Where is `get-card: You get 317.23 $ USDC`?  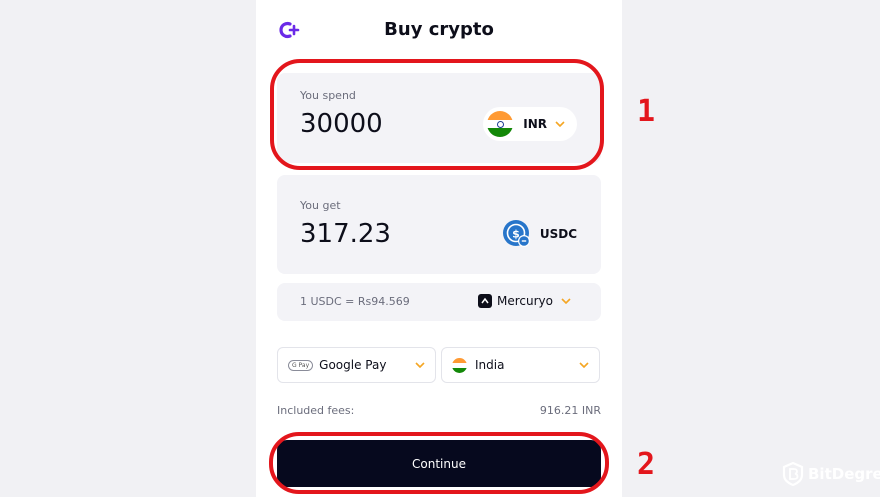 get-card: You get 317.23 $ USDC is located at coordinates (439, 224).